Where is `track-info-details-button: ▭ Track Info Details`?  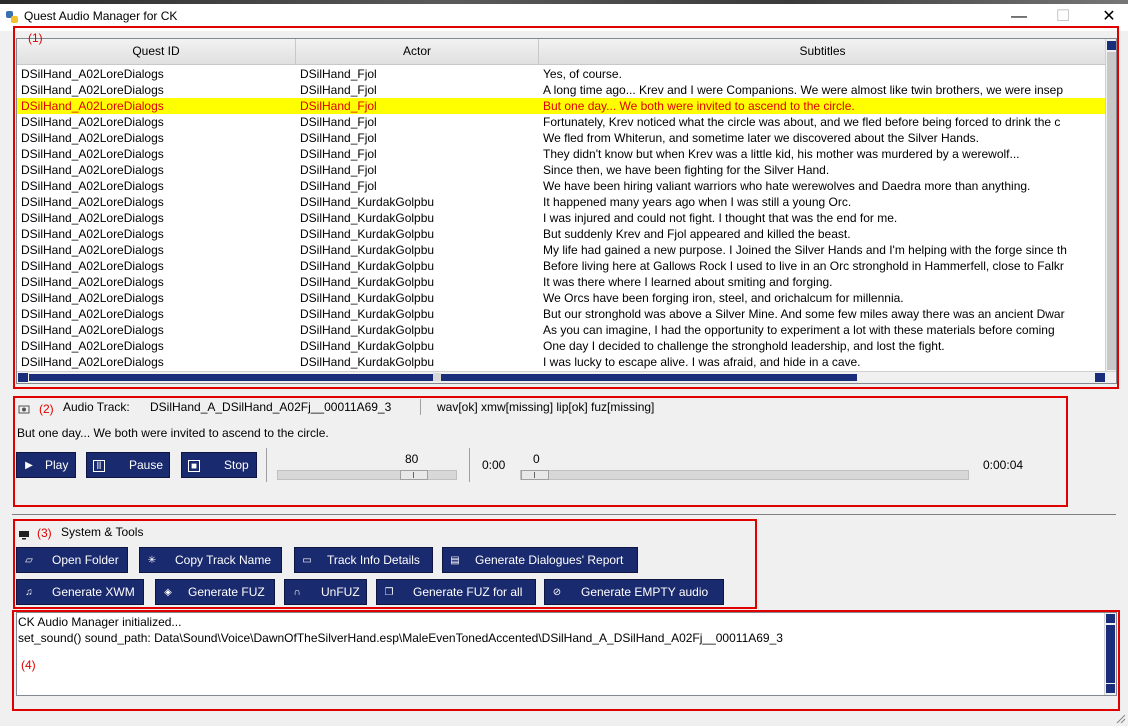 track-info-details-button: ▭ Track Info Details is located at coordinates (363, 560).